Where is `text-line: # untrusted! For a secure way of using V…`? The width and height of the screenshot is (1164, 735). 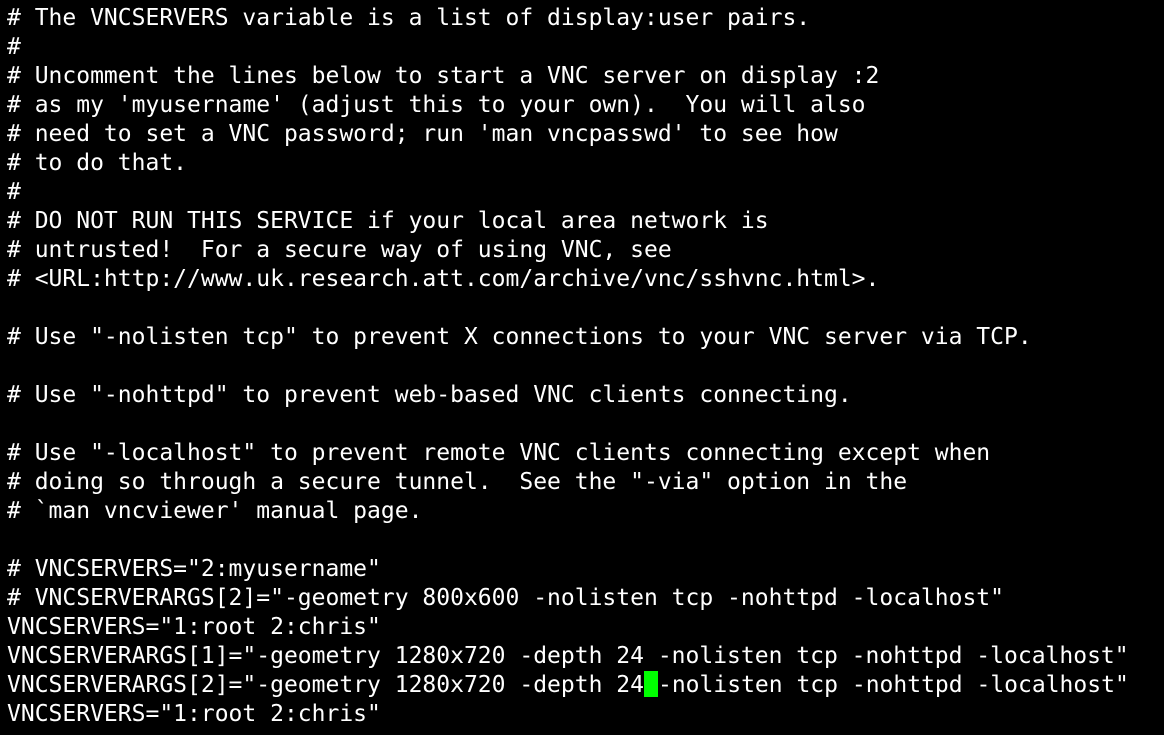
text-line: # untrusted! For a secure way of using V… is located at coordinates (339, 250).